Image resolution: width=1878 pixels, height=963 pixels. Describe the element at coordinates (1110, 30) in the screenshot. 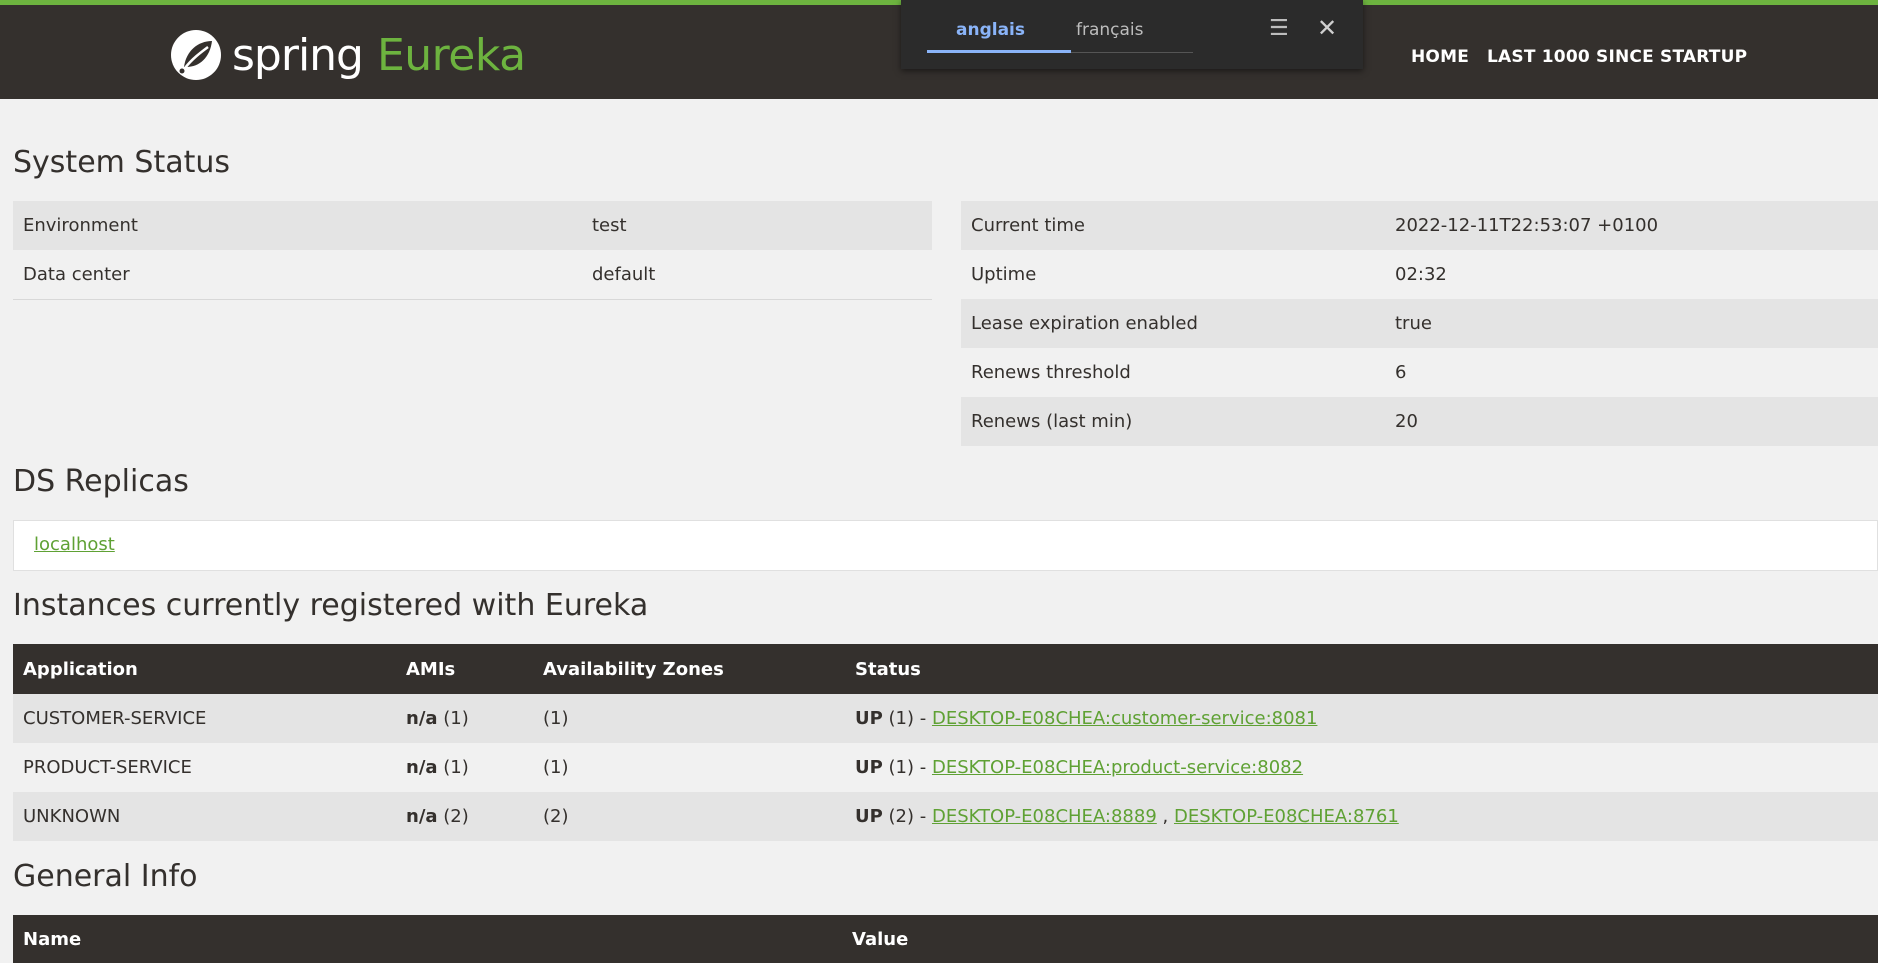

I see `translate-tab-french: français` at that location.